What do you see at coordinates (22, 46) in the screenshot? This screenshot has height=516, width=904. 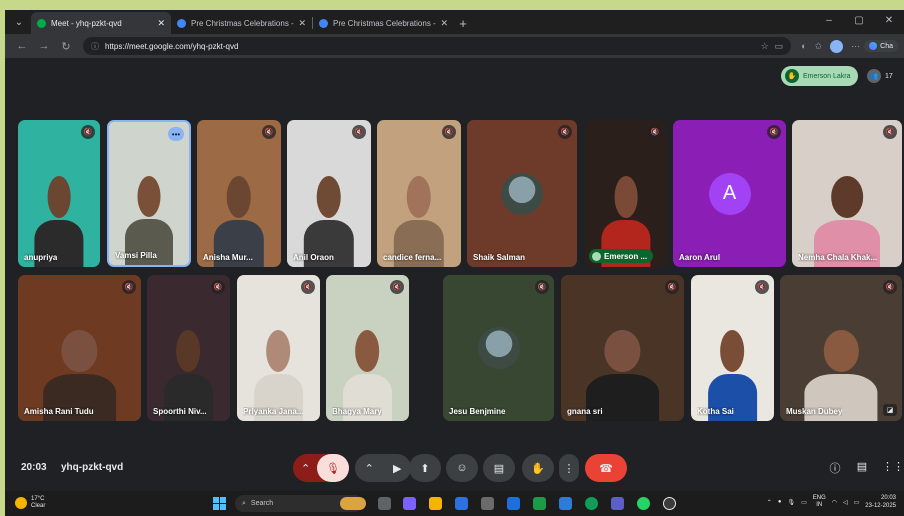 I see `back-icon: ←` at bounding box center [22, 46].